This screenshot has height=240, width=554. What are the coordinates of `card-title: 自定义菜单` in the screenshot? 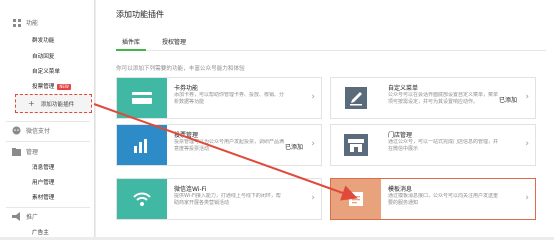 It's located at (403, 88).